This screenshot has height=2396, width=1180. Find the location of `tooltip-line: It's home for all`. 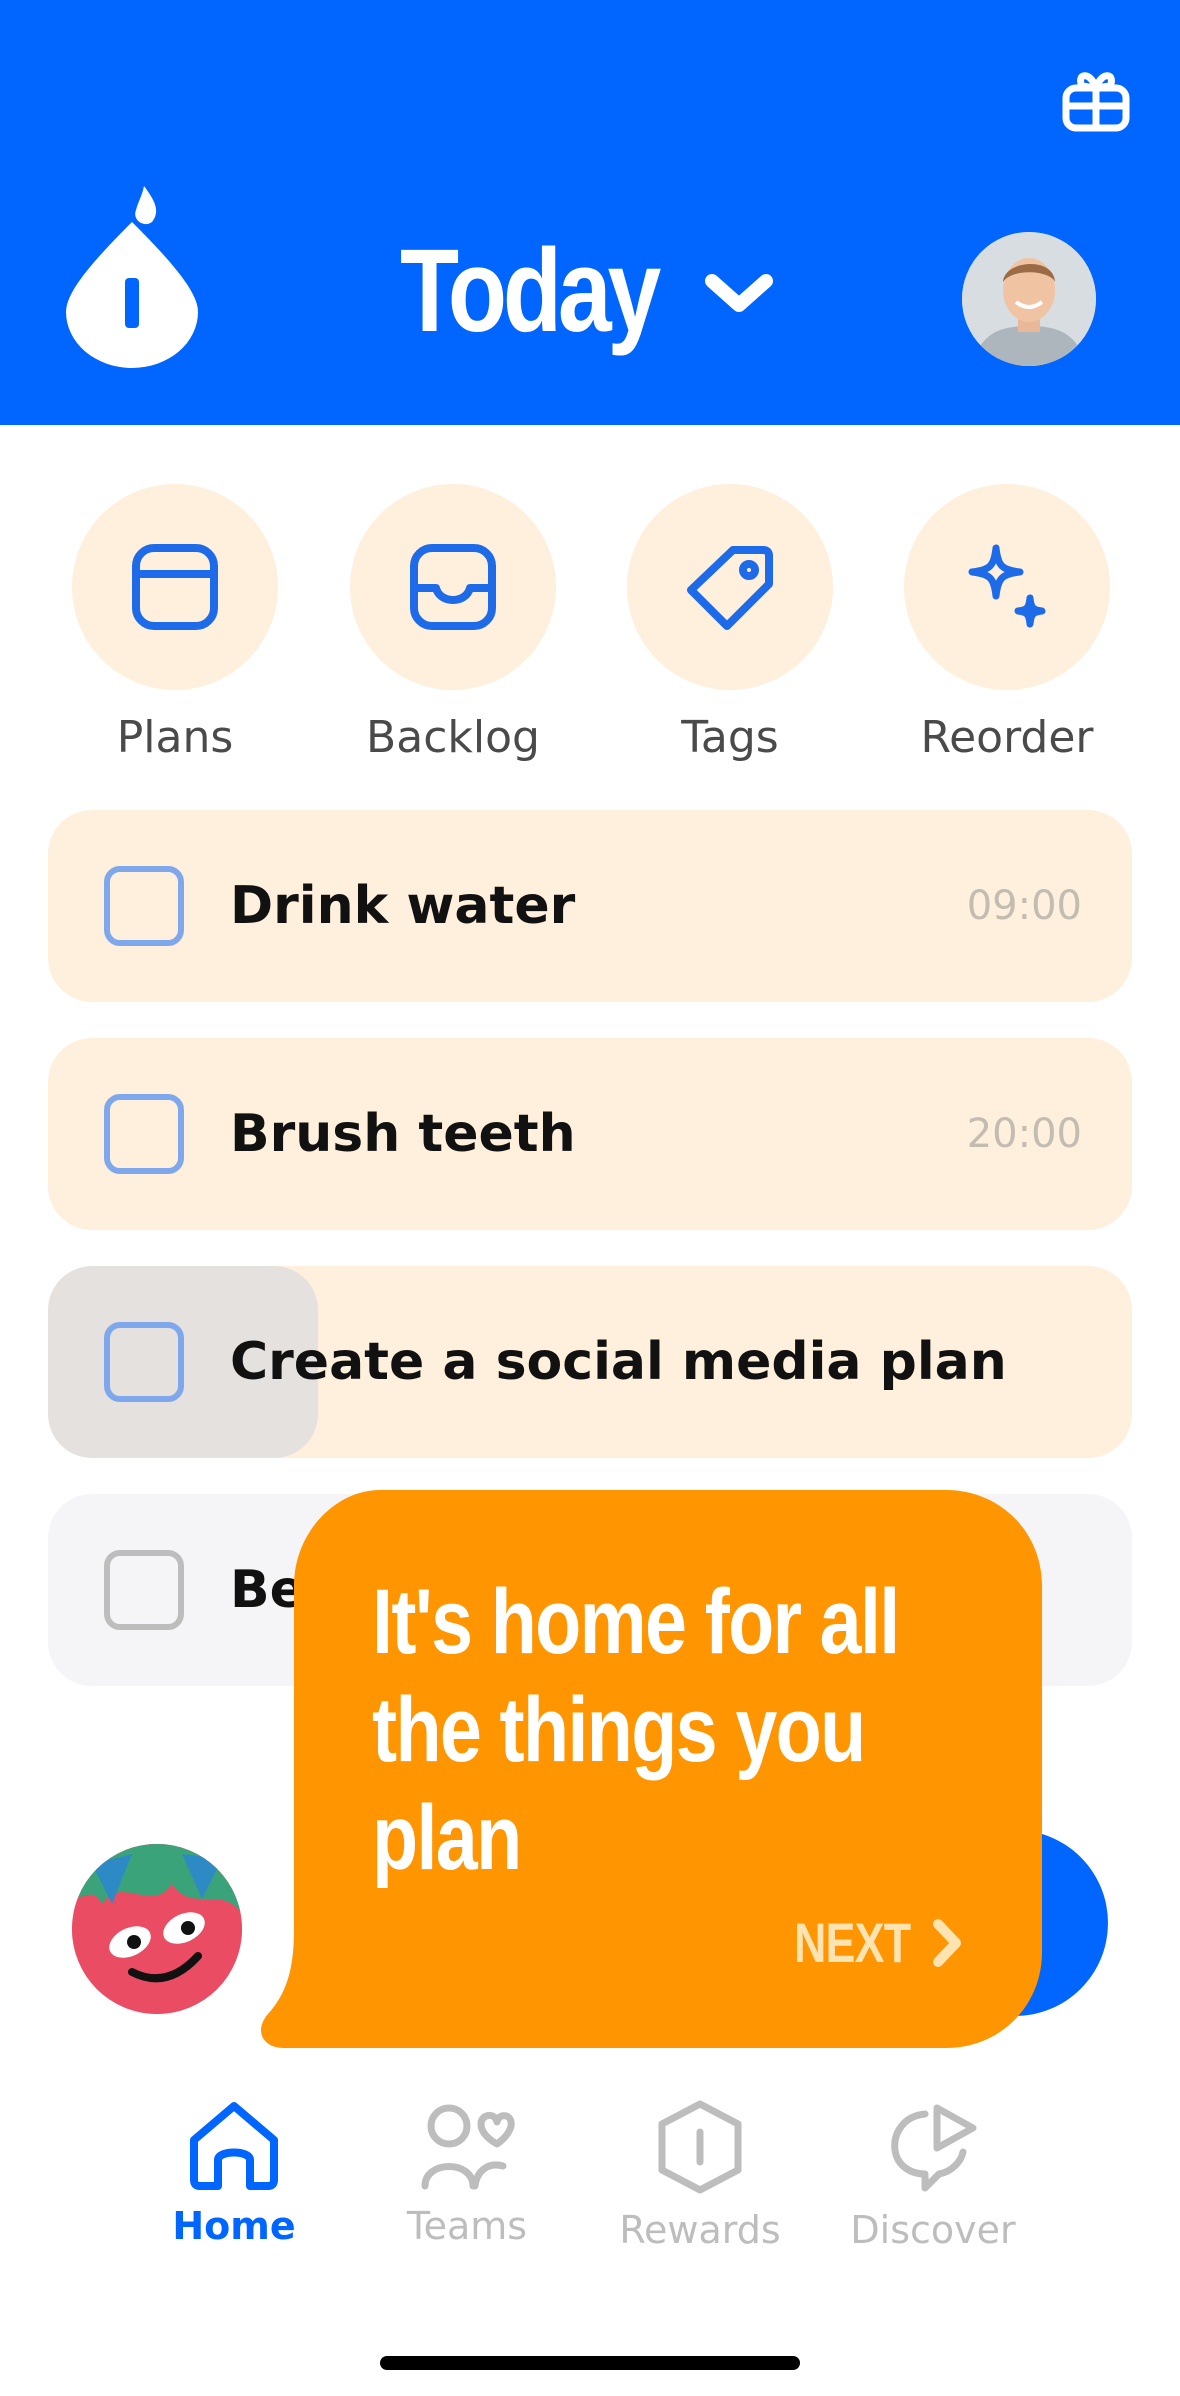

tooltip-line: It's home for all is located at coordinates (636, 1622).